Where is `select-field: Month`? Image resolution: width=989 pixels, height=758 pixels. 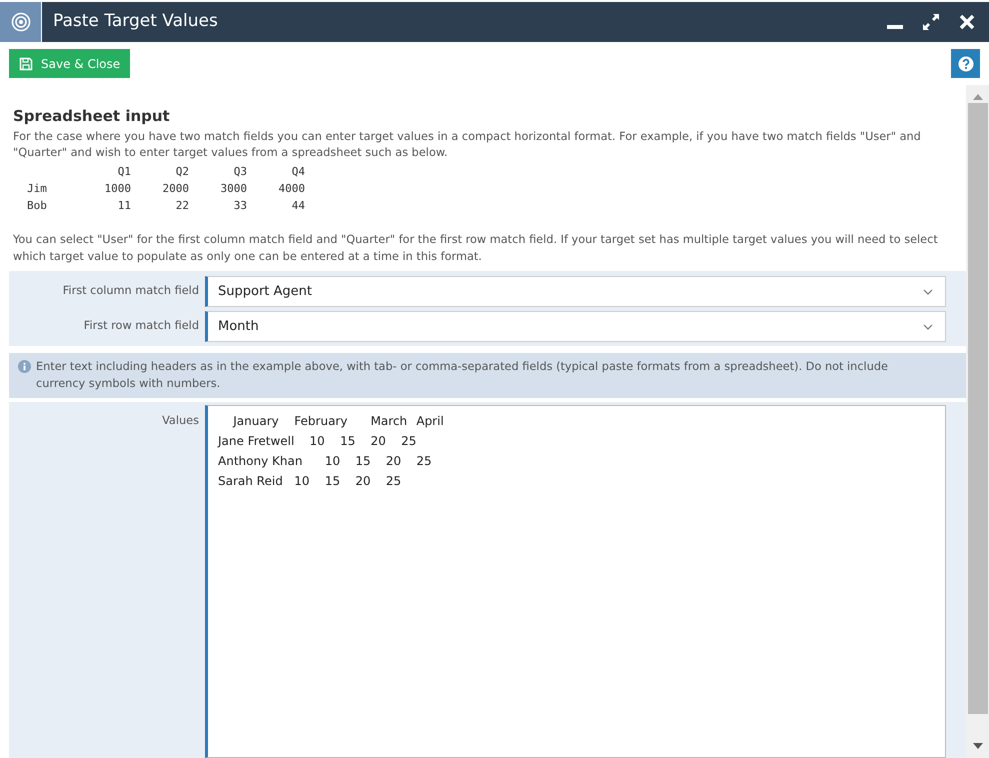 select-field: Month is located at coordinates (575, 326).